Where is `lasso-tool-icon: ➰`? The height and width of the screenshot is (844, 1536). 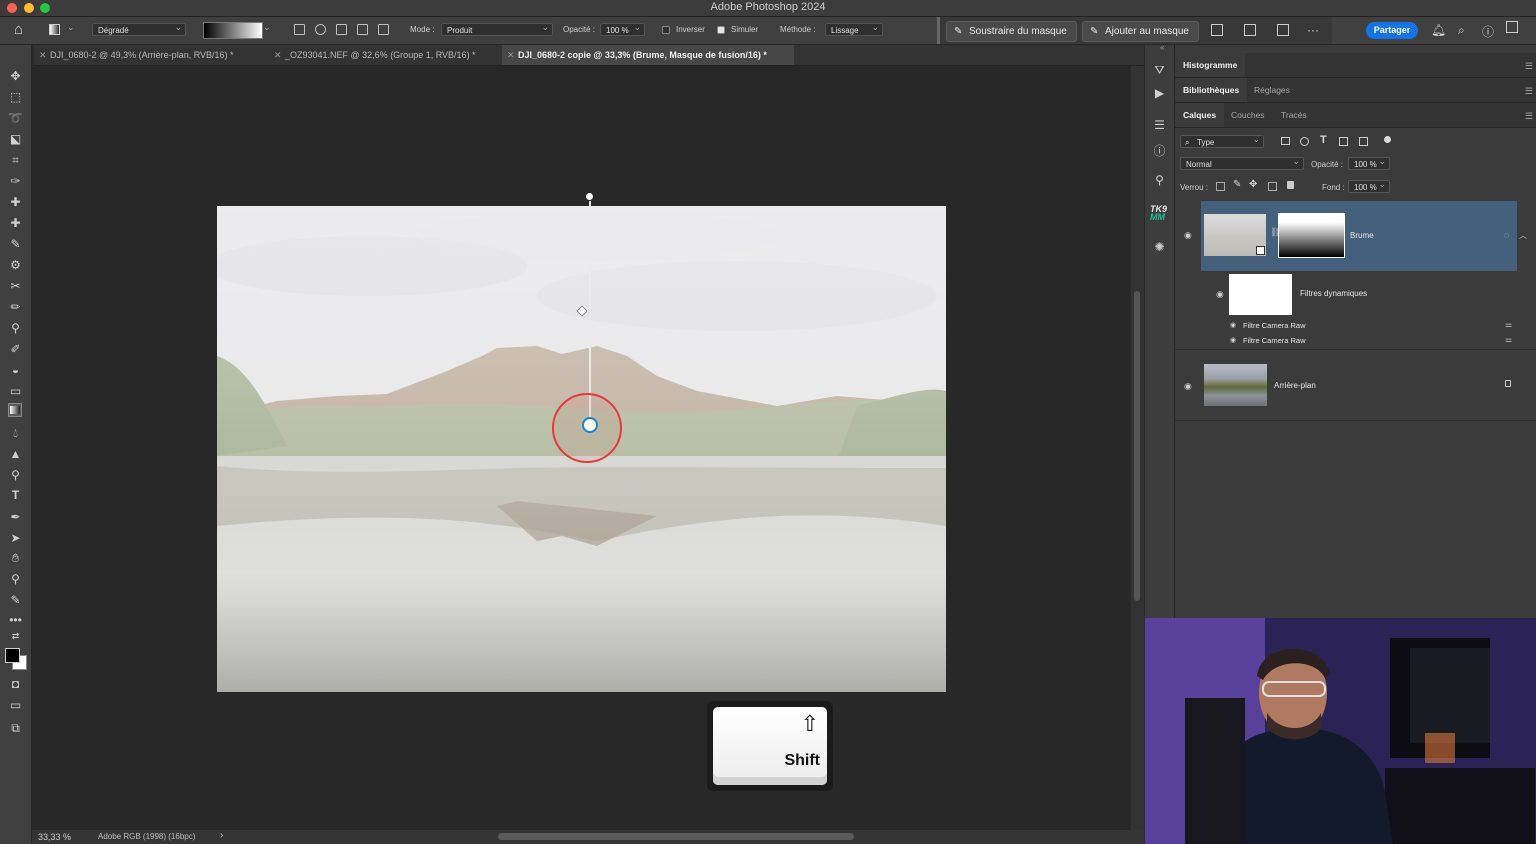
lasso-tool-icon: ➰ is located at coordinates (15, 118).